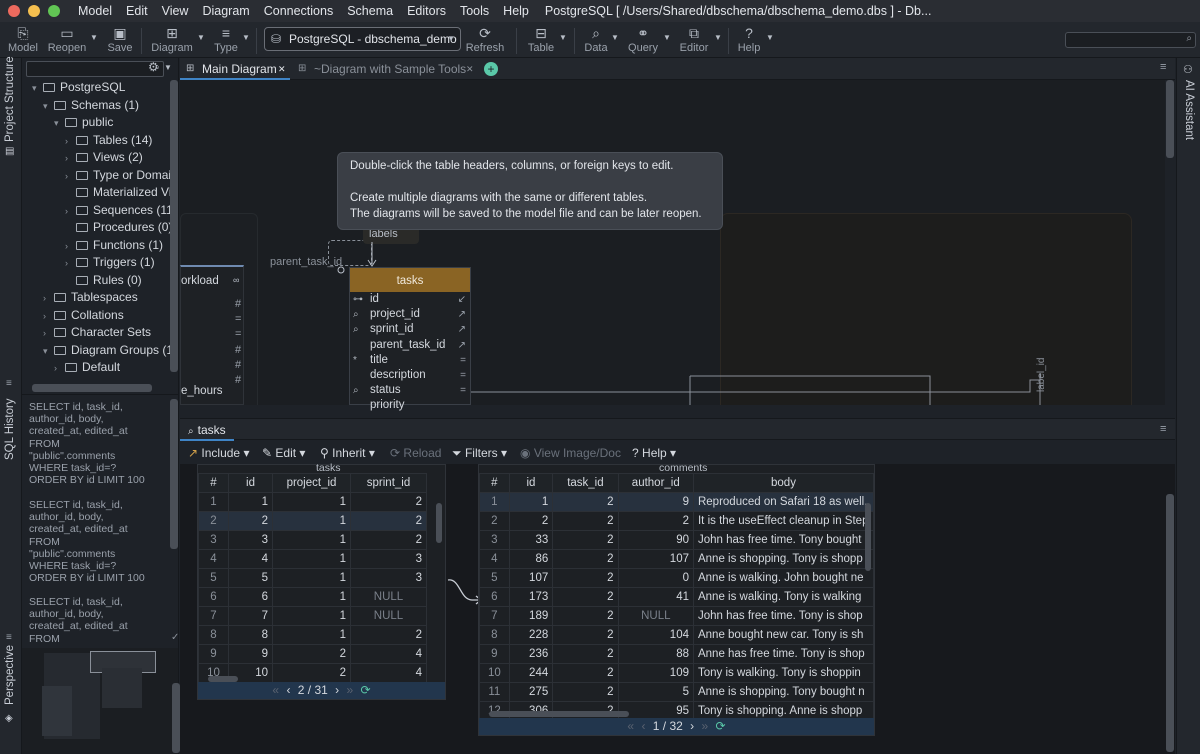 The height and width of the screenshot is (754, 1200). I want to click on help-dropdown-icon: ▼, so click(770, 37).